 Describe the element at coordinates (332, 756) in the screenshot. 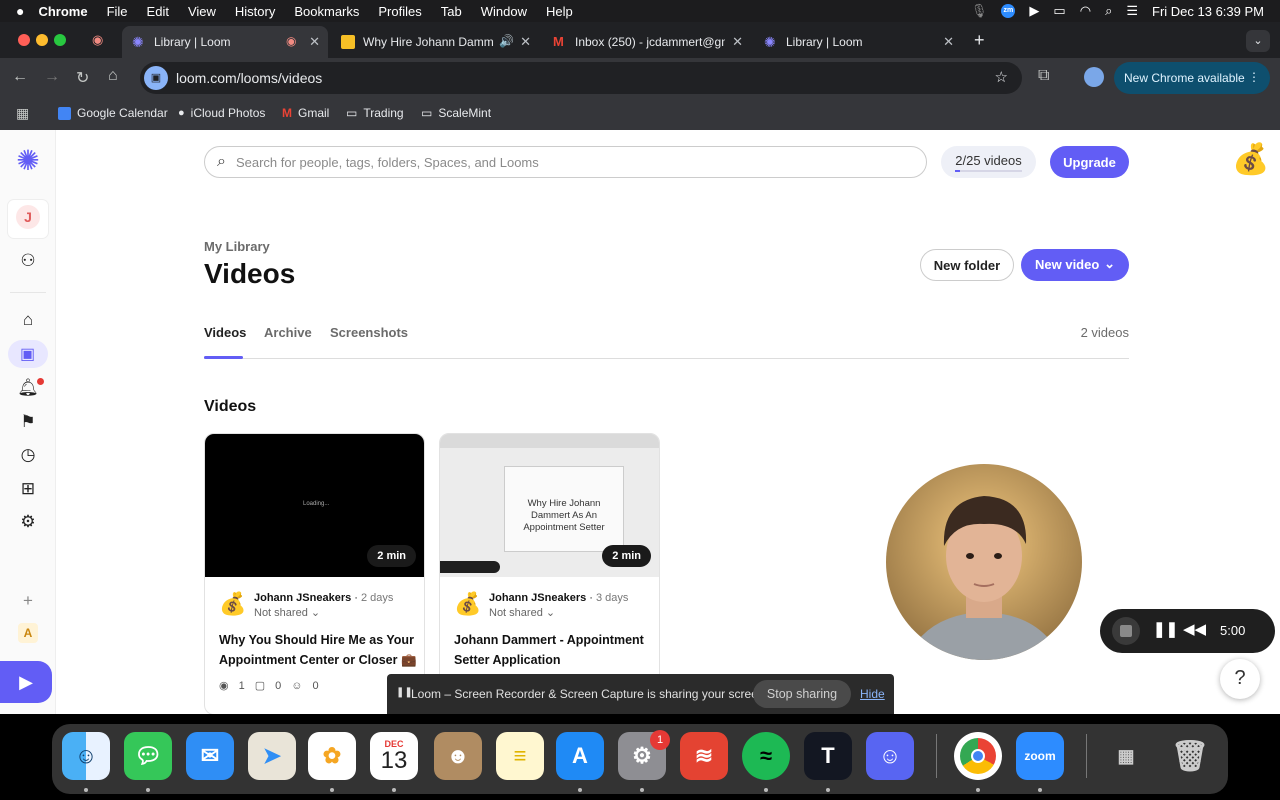

I see `photos-icon: ✿` at that location.